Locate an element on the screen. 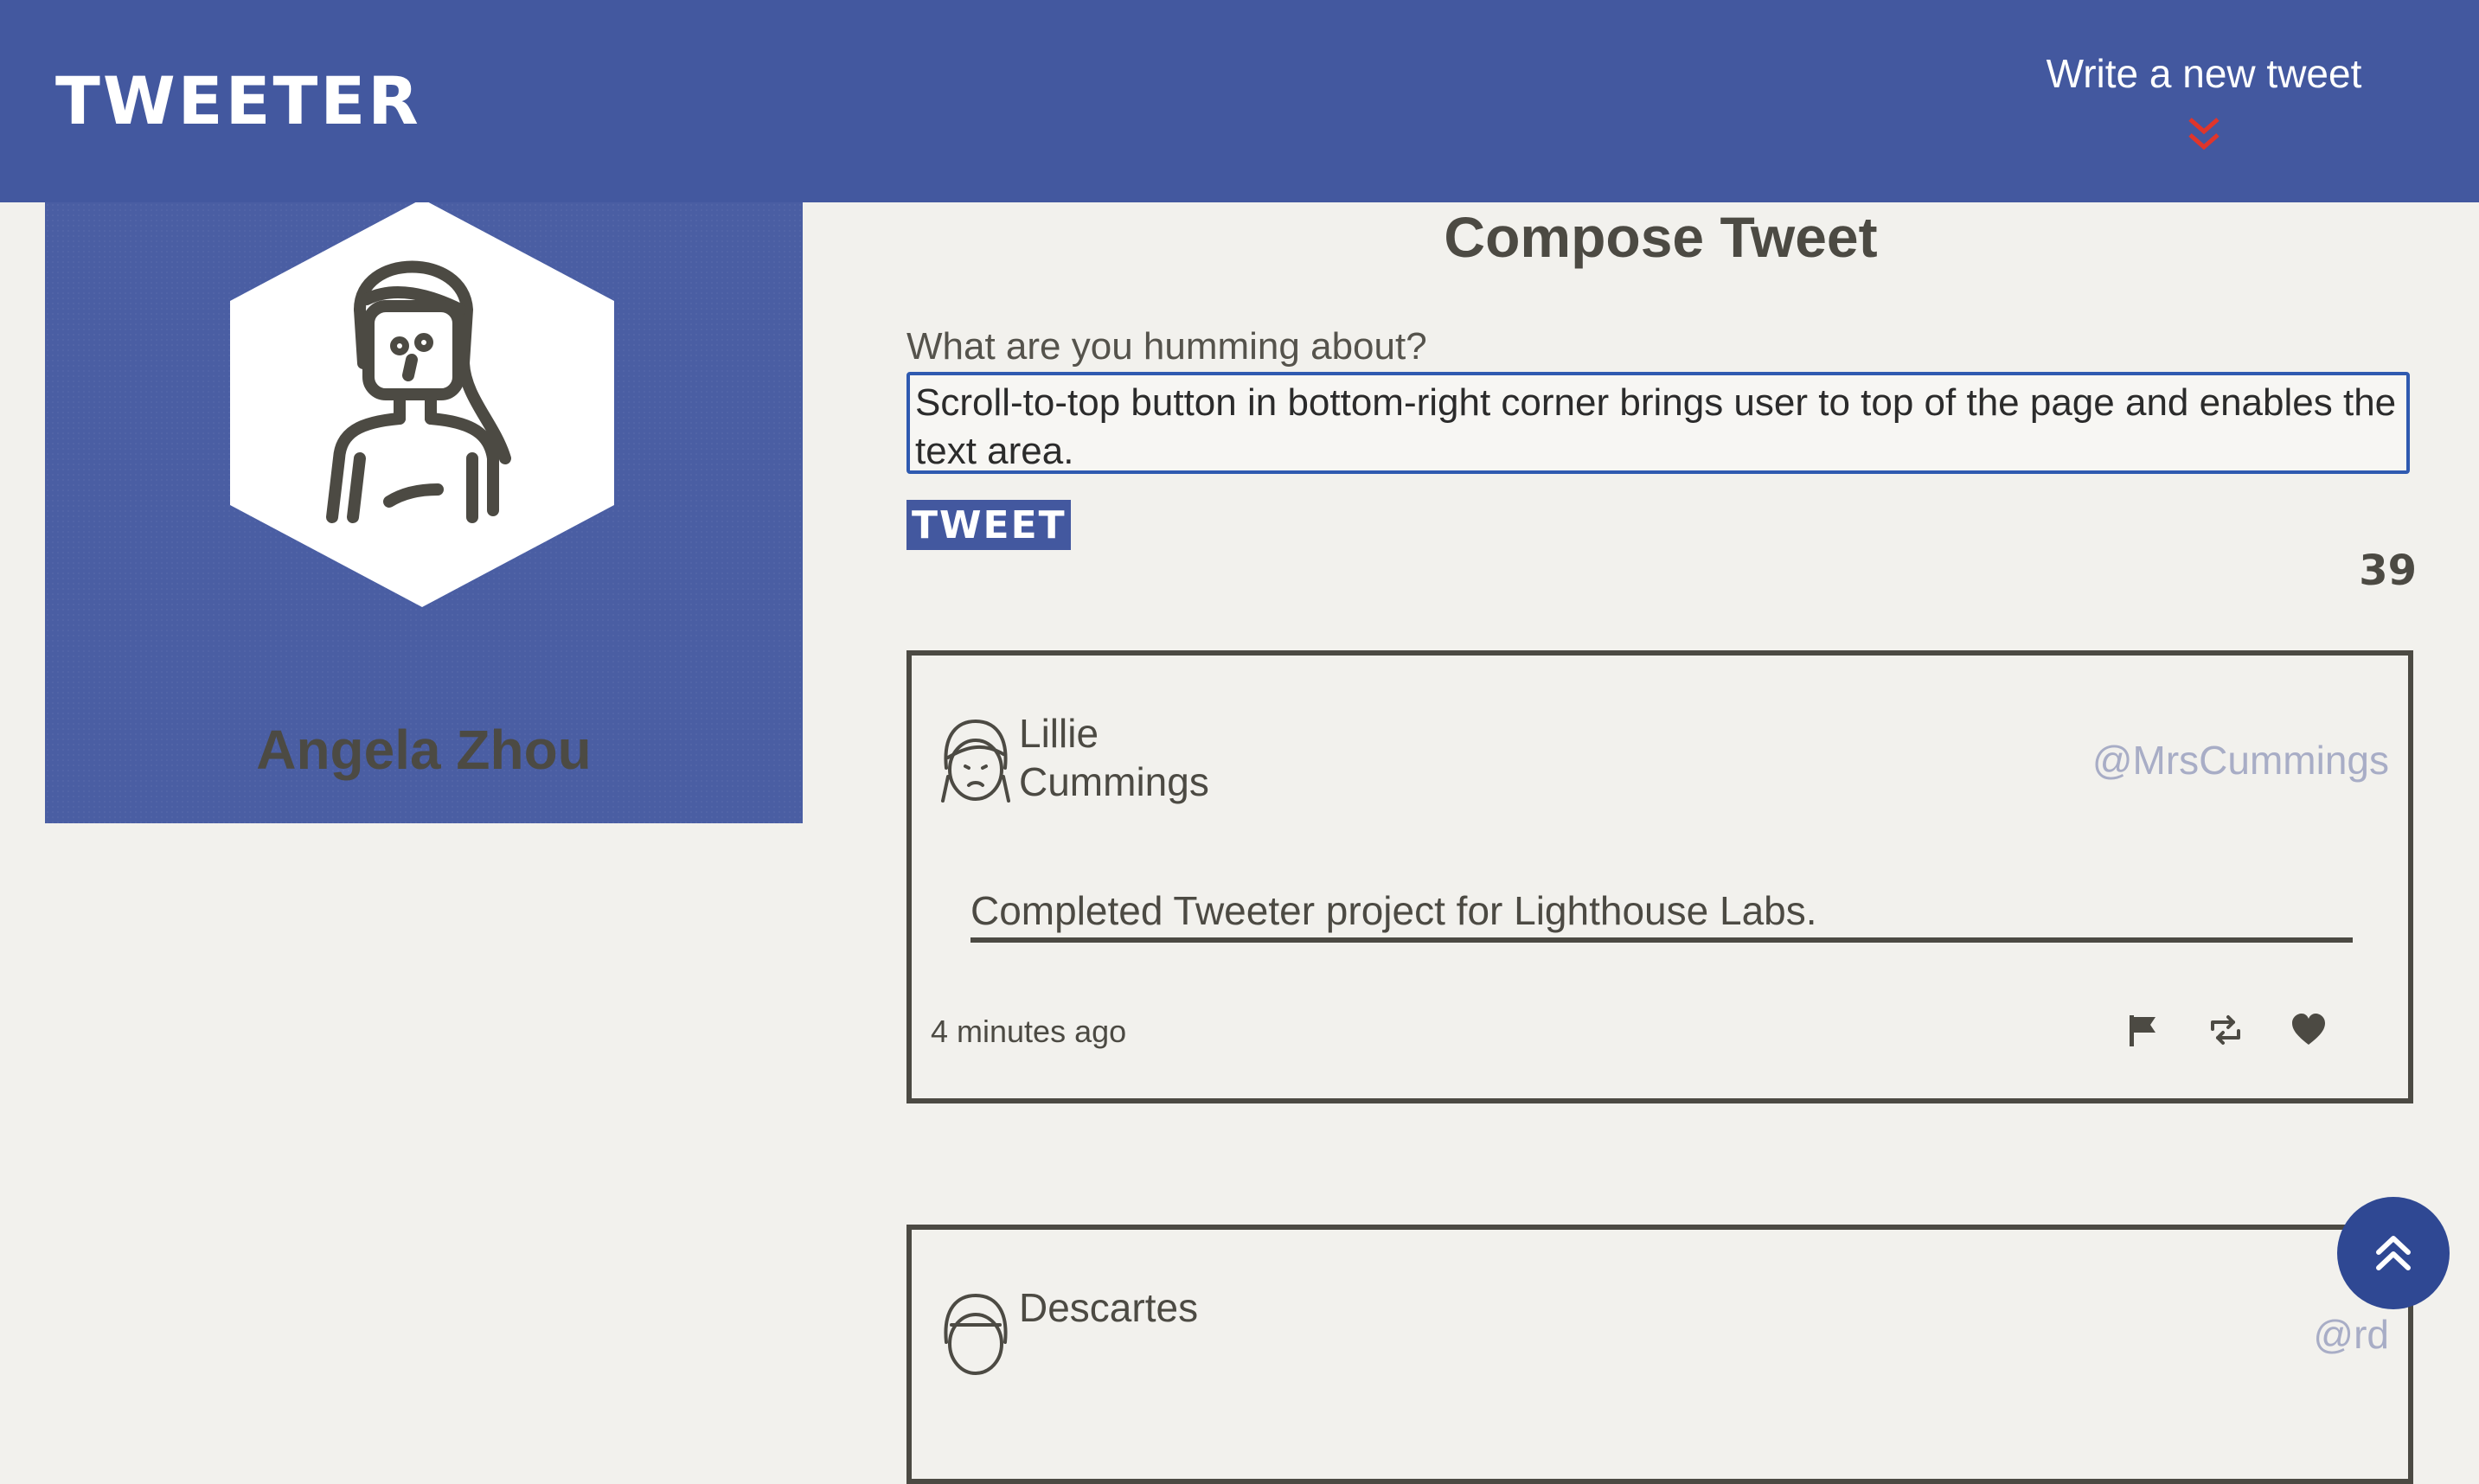  scroll-to-top-button is located at coordinates (2393, 1253).